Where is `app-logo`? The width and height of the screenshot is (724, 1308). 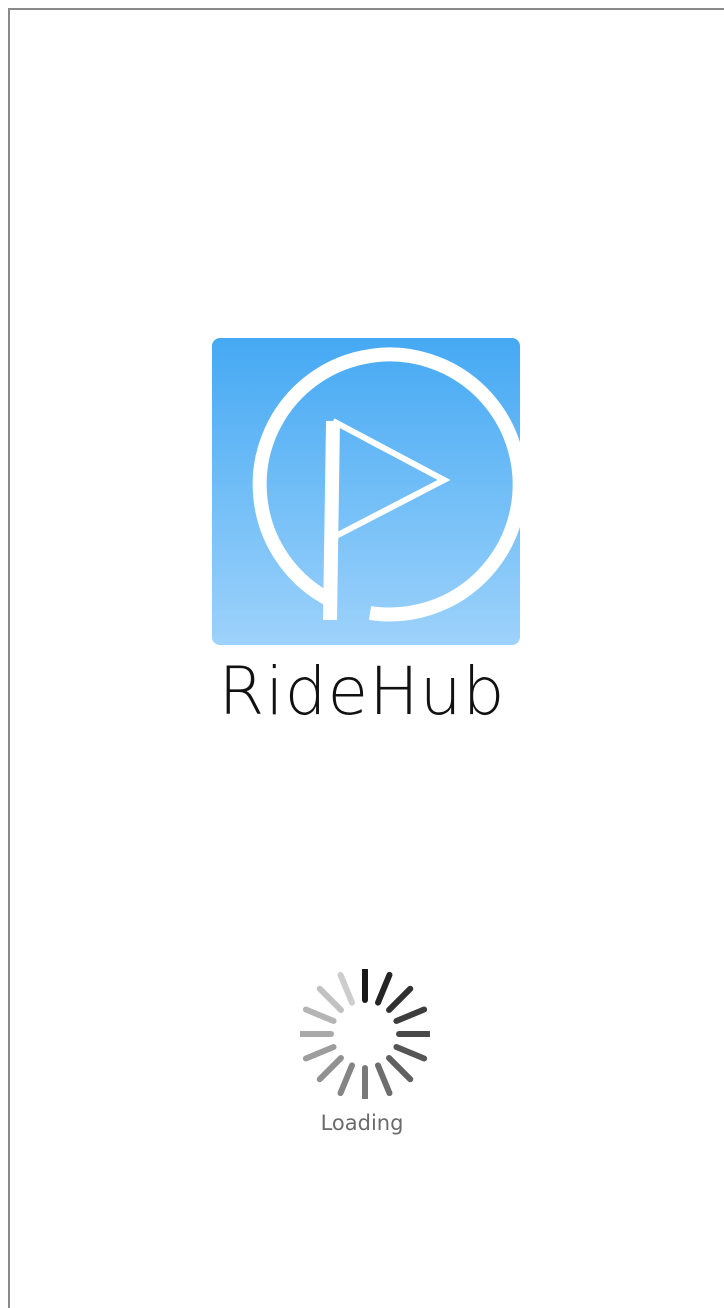 app-logo is located at coordinates (366, 491).